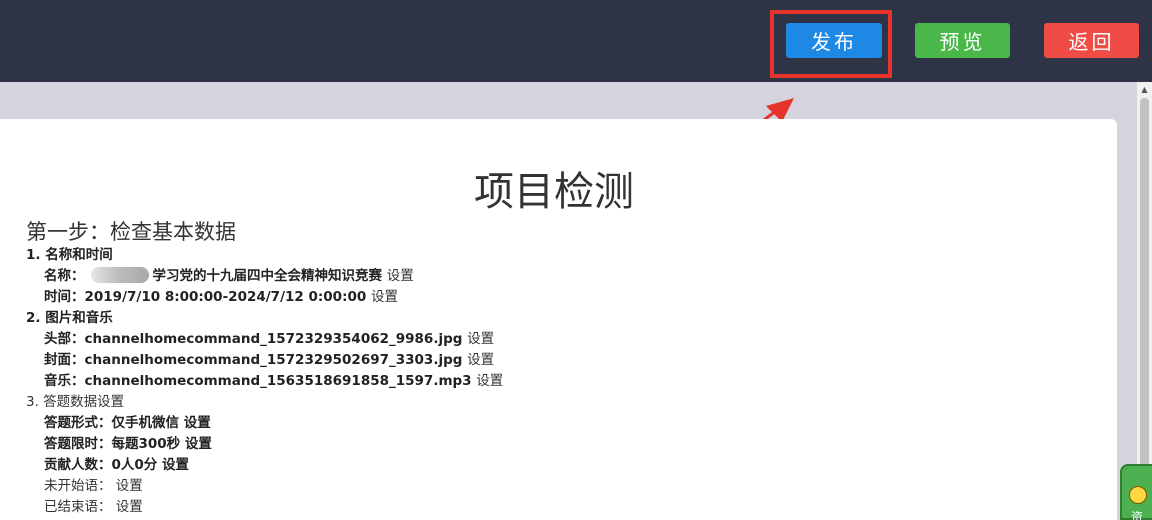 Image resolution: width=1152 pixels, height=520 pixels. I want to click on time-value: 2019/7/10 8:00:00-2024/7/12 0:00:00, so click(225, 297).